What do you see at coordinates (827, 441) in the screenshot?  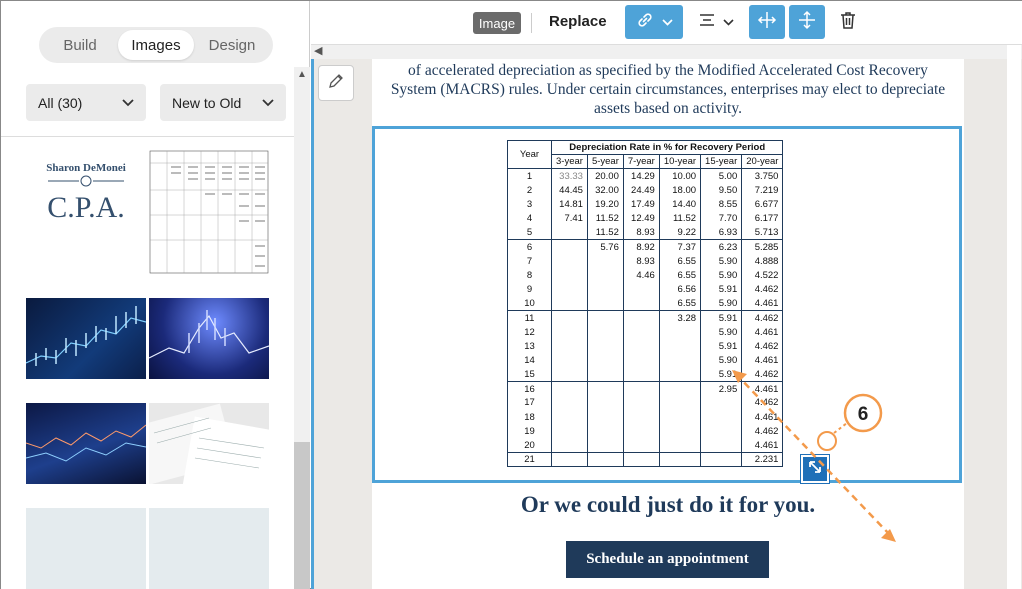 I see `target-ring` at bounding box center [827, 441].